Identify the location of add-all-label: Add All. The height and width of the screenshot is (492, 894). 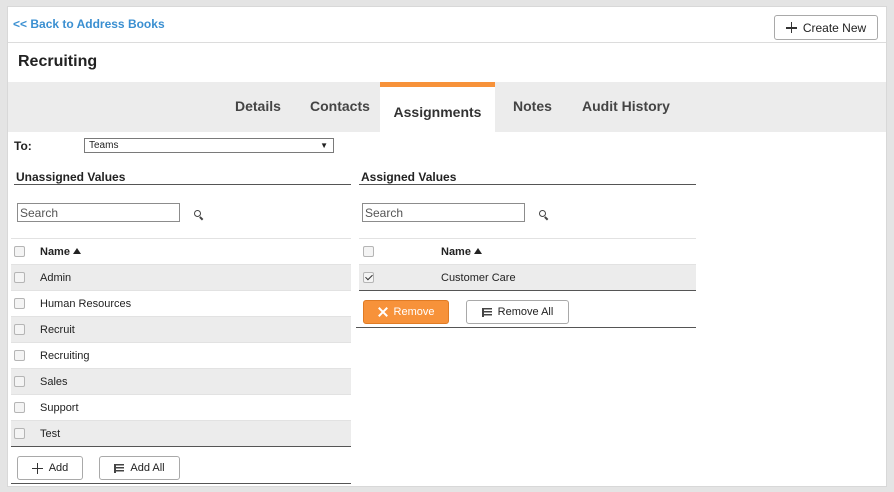
(147, 468).